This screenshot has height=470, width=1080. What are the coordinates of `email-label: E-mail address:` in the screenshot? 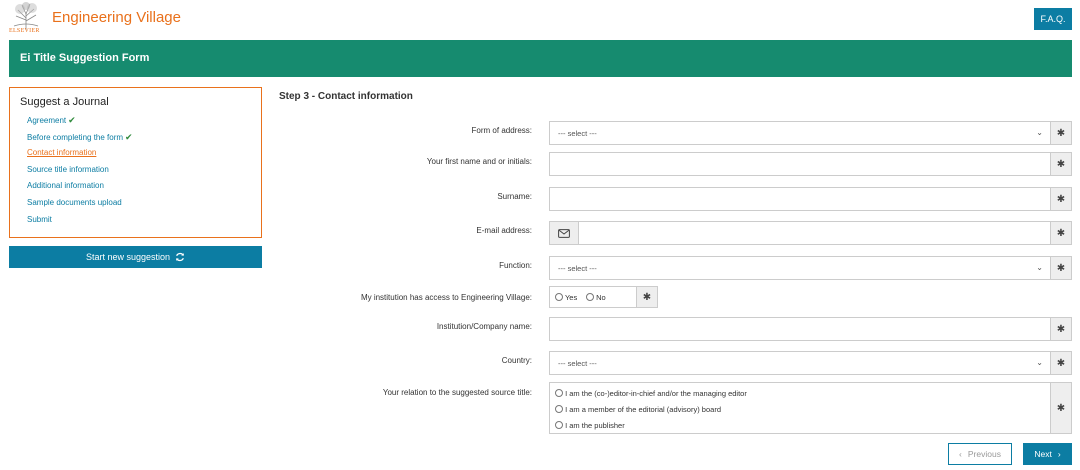 It's located at (504, 230).